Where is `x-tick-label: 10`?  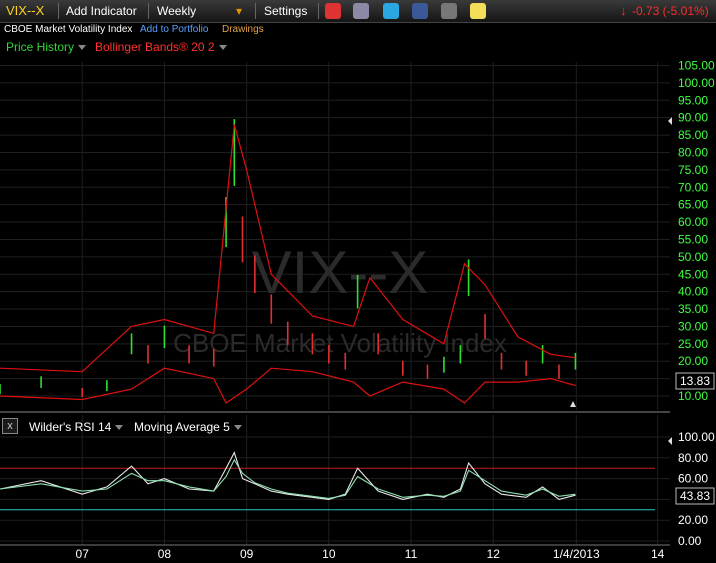
x-tick-label: 10 is located at coordinates (329, 554).